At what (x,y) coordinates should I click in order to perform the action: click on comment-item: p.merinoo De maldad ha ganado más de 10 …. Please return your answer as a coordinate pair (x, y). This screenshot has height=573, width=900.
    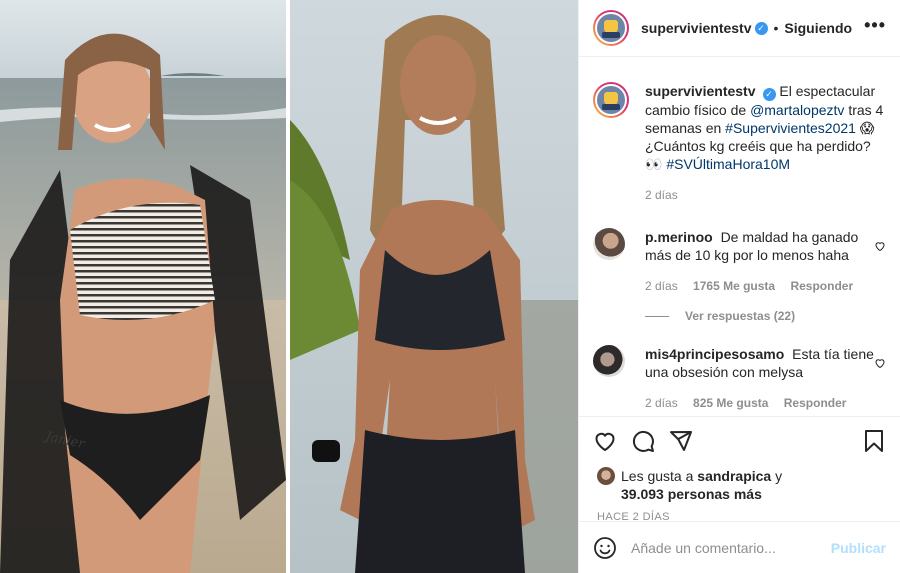
    Looking at the image, I should click on (739, 261).